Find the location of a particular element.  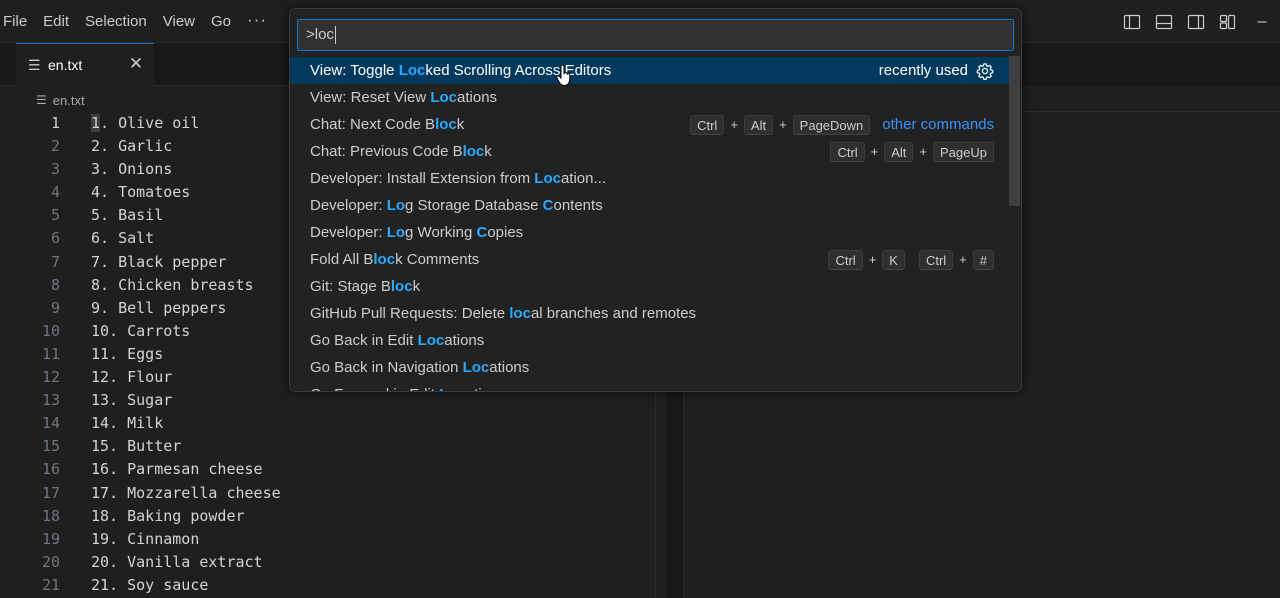

tab-label: en.txt is located at coordinates (65, 65).